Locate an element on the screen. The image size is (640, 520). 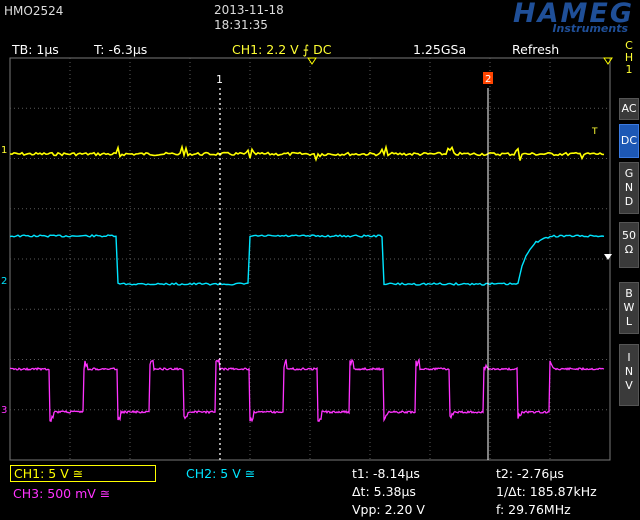
delta-t: Δt: 5.38µs is located at coordinates (384, 491).